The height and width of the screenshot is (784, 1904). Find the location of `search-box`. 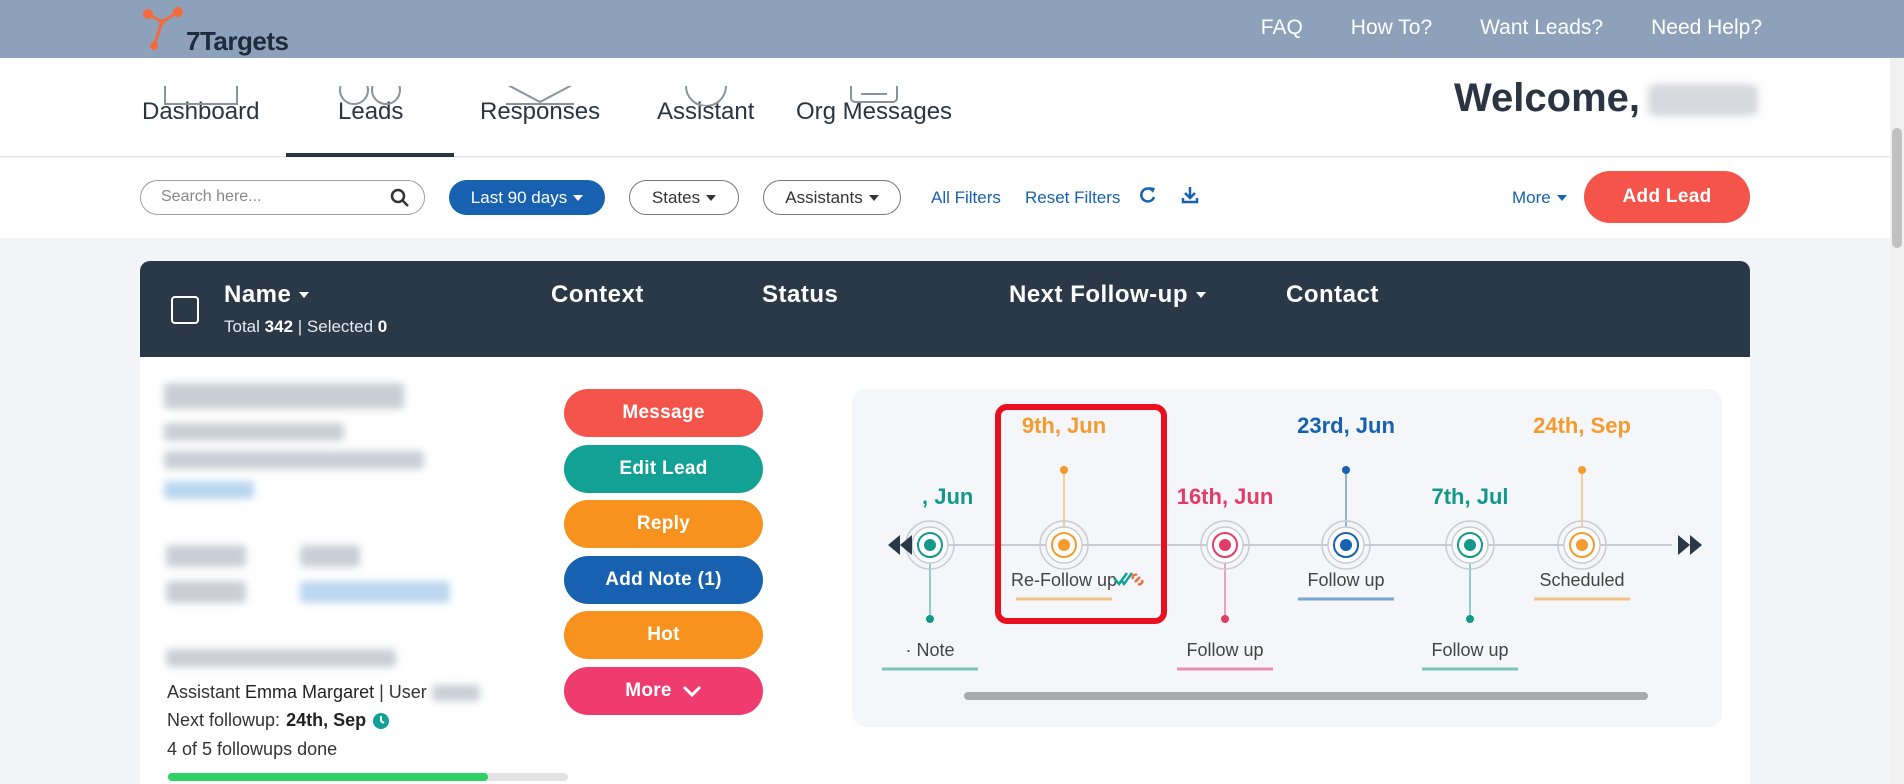

search-box is located at coordinates (282, 197).